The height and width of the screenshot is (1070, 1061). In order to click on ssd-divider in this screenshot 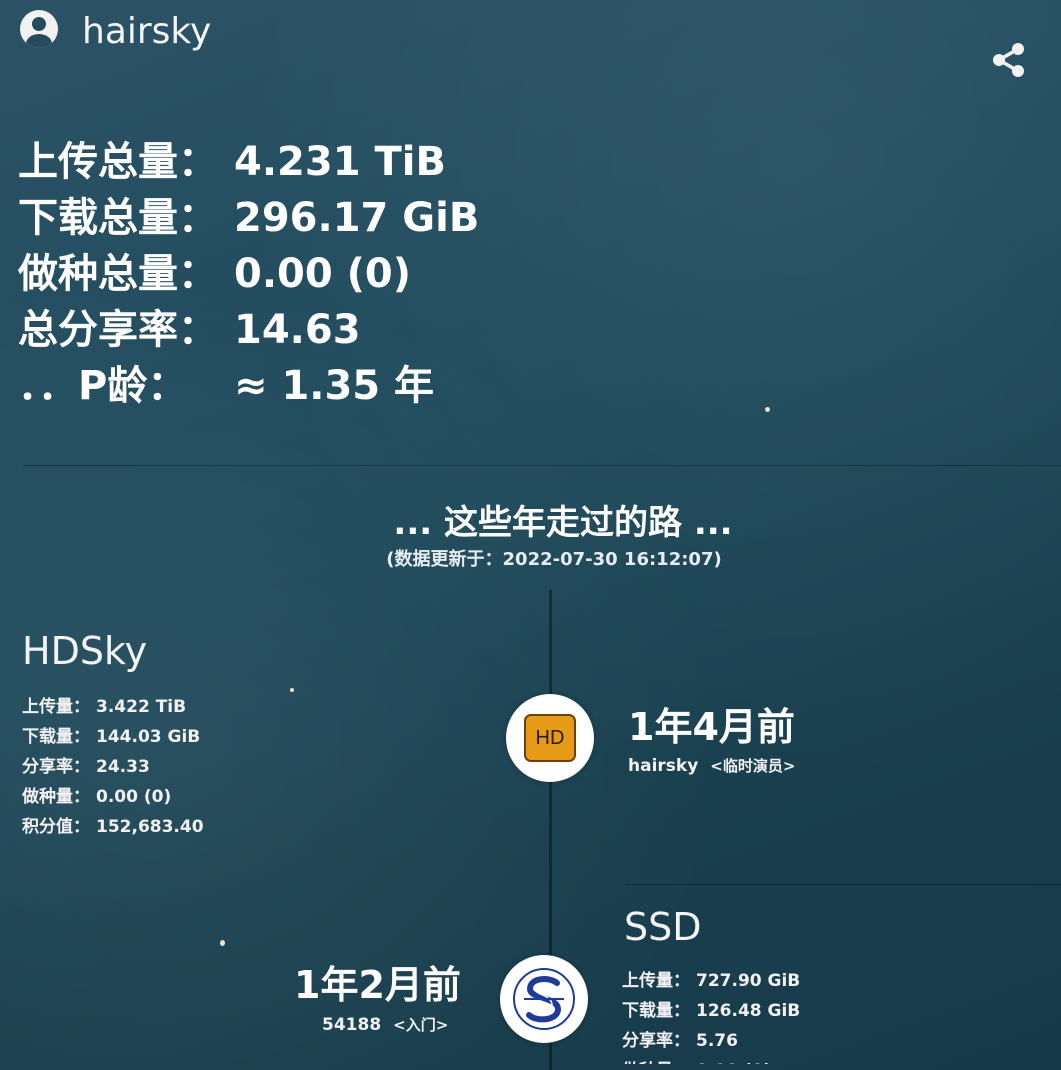, I will do `click(843, 884)`.